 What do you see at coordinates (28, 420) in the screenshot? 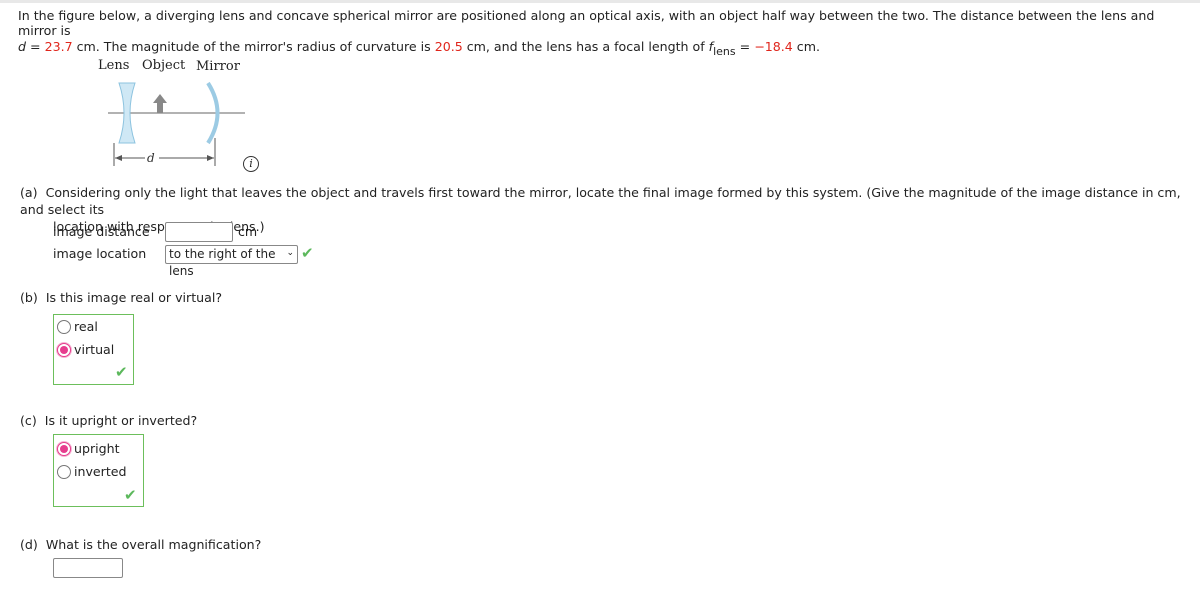
I see `part-label: (c)` at bounding box center [28, 420].